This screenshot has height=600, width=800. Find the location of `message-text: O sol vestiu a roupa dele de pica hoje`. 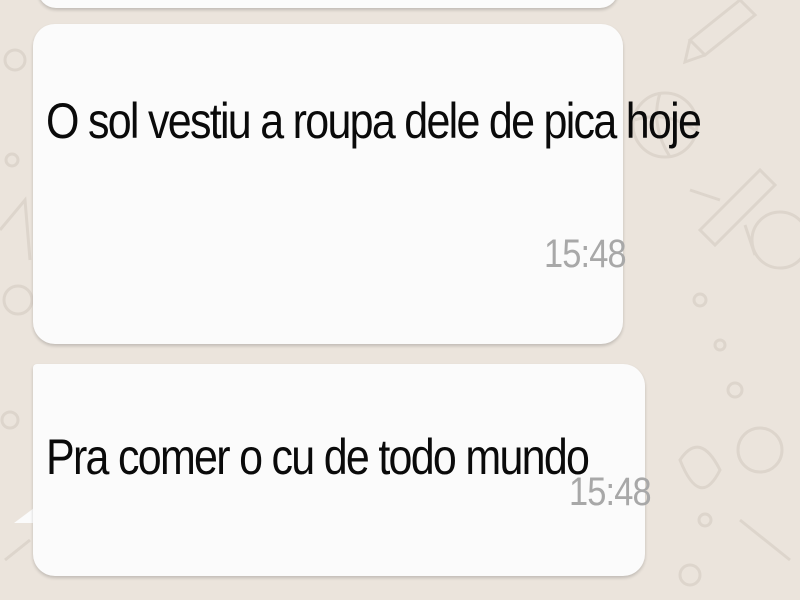

message-text: O sol vestiu a roupa dele de pica hoje is located at coordinates (374, 121).